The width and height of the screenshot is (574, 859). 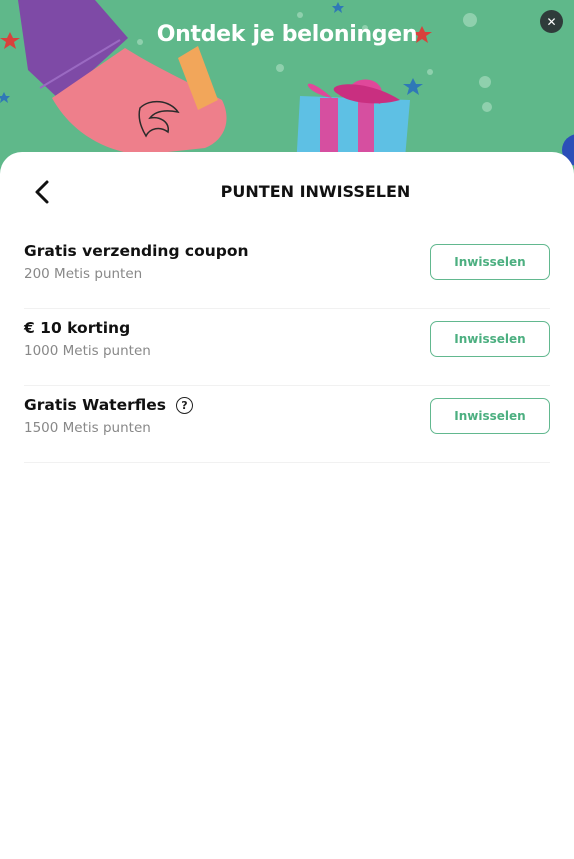 I want to click on reward-title-text: Gratis verzending coupon, so click(x=136, y=251).